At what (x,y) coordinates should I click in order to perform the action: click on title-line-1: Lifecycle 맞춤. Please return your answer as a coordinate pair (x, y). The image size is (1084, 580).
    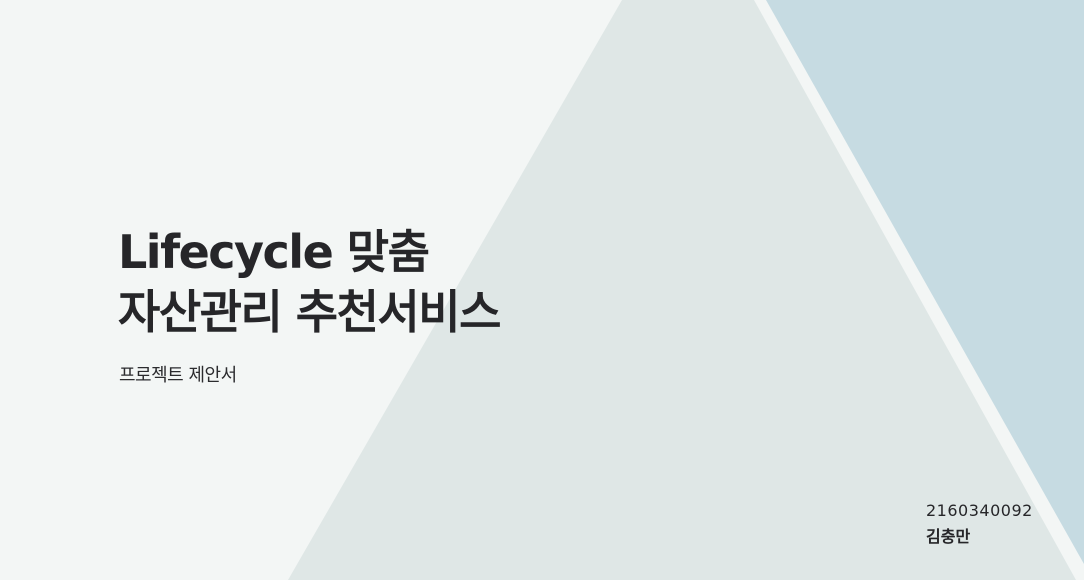
    Looking at the image, I should click on (274, 252).